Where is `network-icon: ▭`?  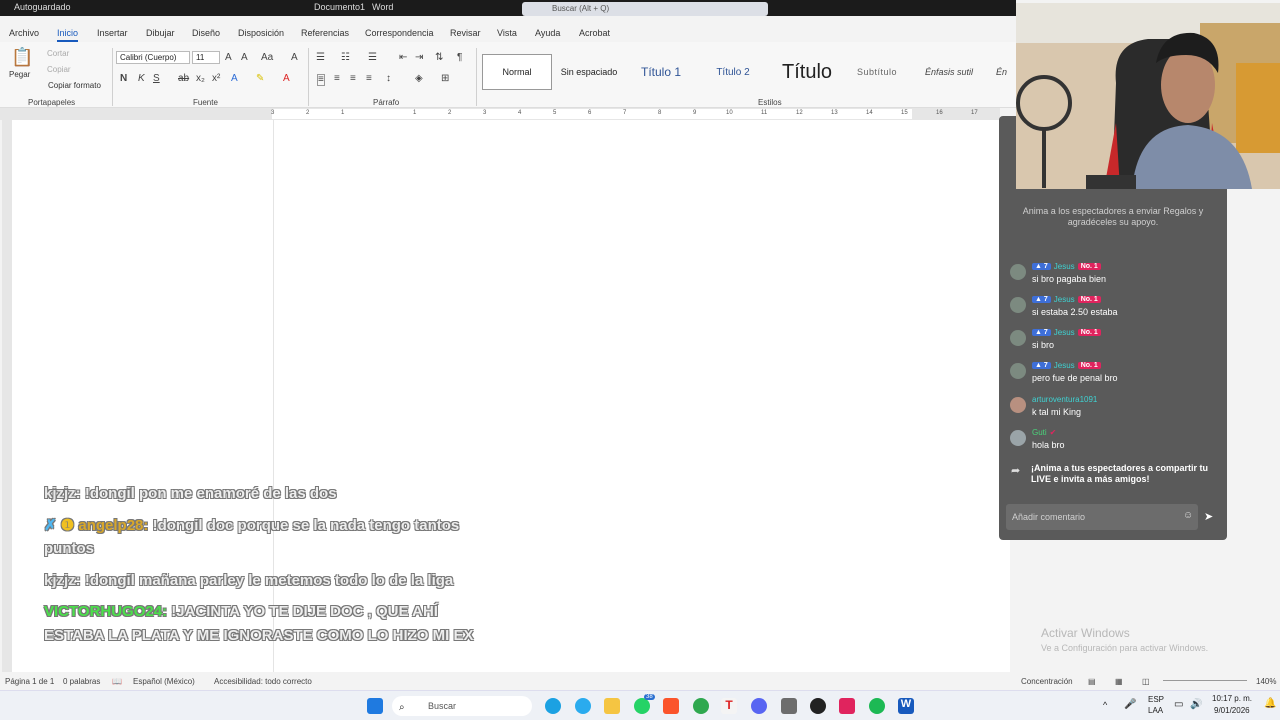
network-icon: ▭ is located at coordinates (1178, 704).